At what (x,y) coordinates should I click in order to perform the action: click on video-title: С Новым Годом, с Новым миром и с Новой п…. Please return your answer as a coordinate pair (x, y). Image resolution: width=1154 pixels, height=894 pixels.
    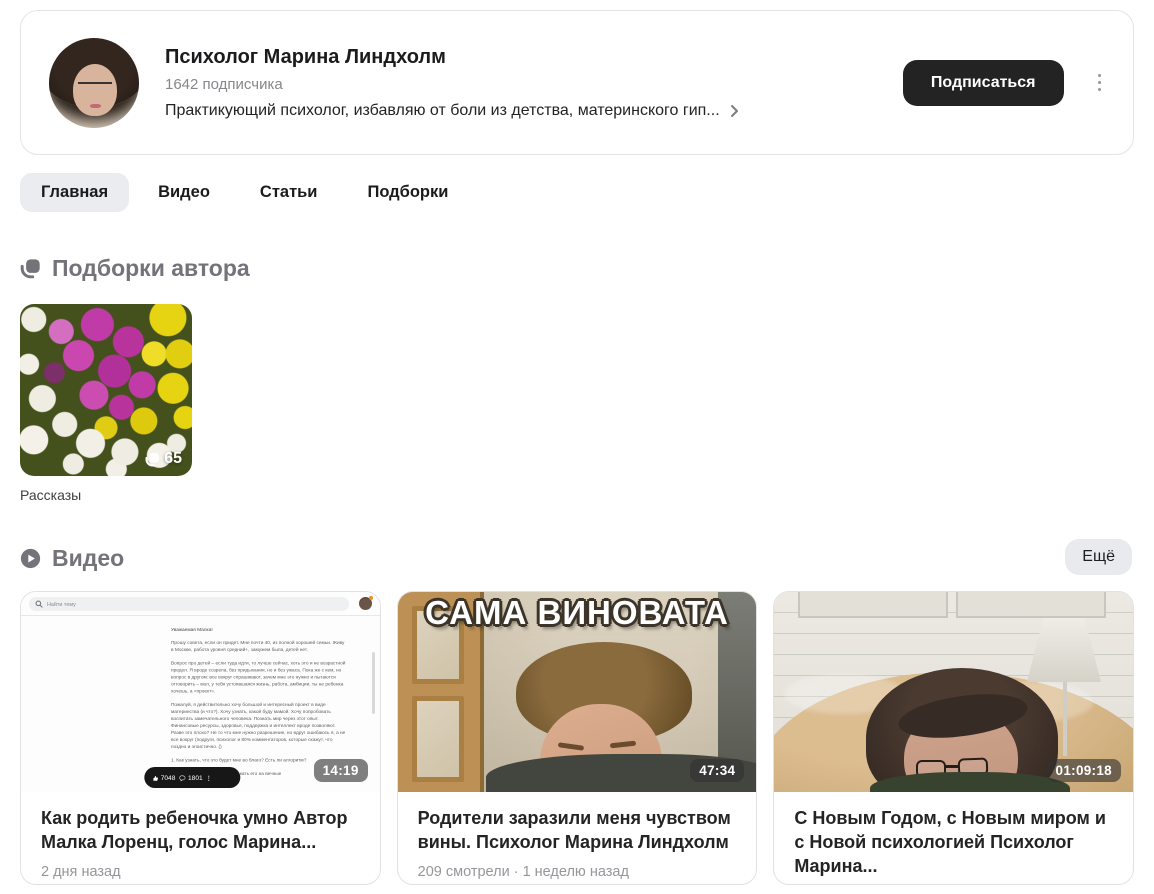
    Looking at the image, I should click on (950, 842).